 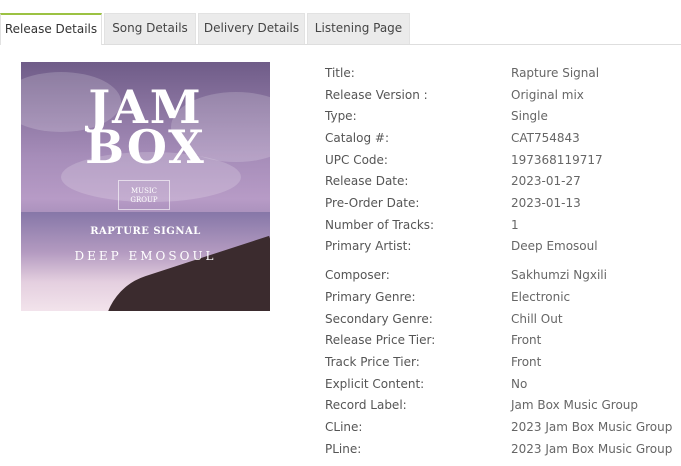 What do you see at coordinates (380, 225) in the screenshot?
I see `detail-label: Number of Tracks:` at bounding box center [380, 225].